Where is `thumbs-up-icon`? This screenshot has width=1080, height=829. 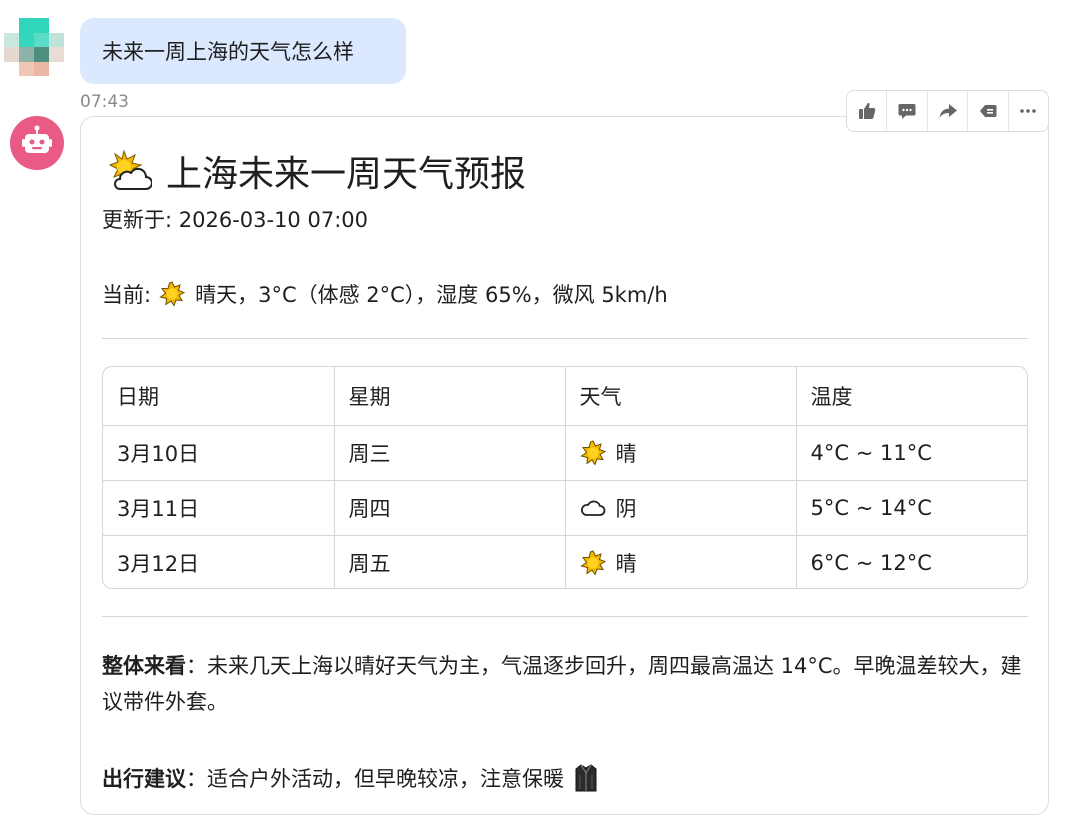
thumbs-up-icon is located at coordinates (867, 111).